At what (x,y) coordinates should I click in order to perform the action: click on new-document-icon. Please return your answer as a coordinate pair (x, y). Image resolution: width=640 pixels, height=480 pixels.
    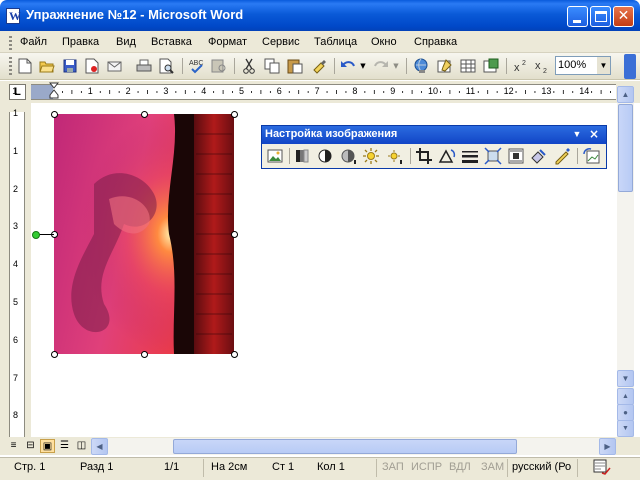
    Looking at the image, I should click on (25, 66).